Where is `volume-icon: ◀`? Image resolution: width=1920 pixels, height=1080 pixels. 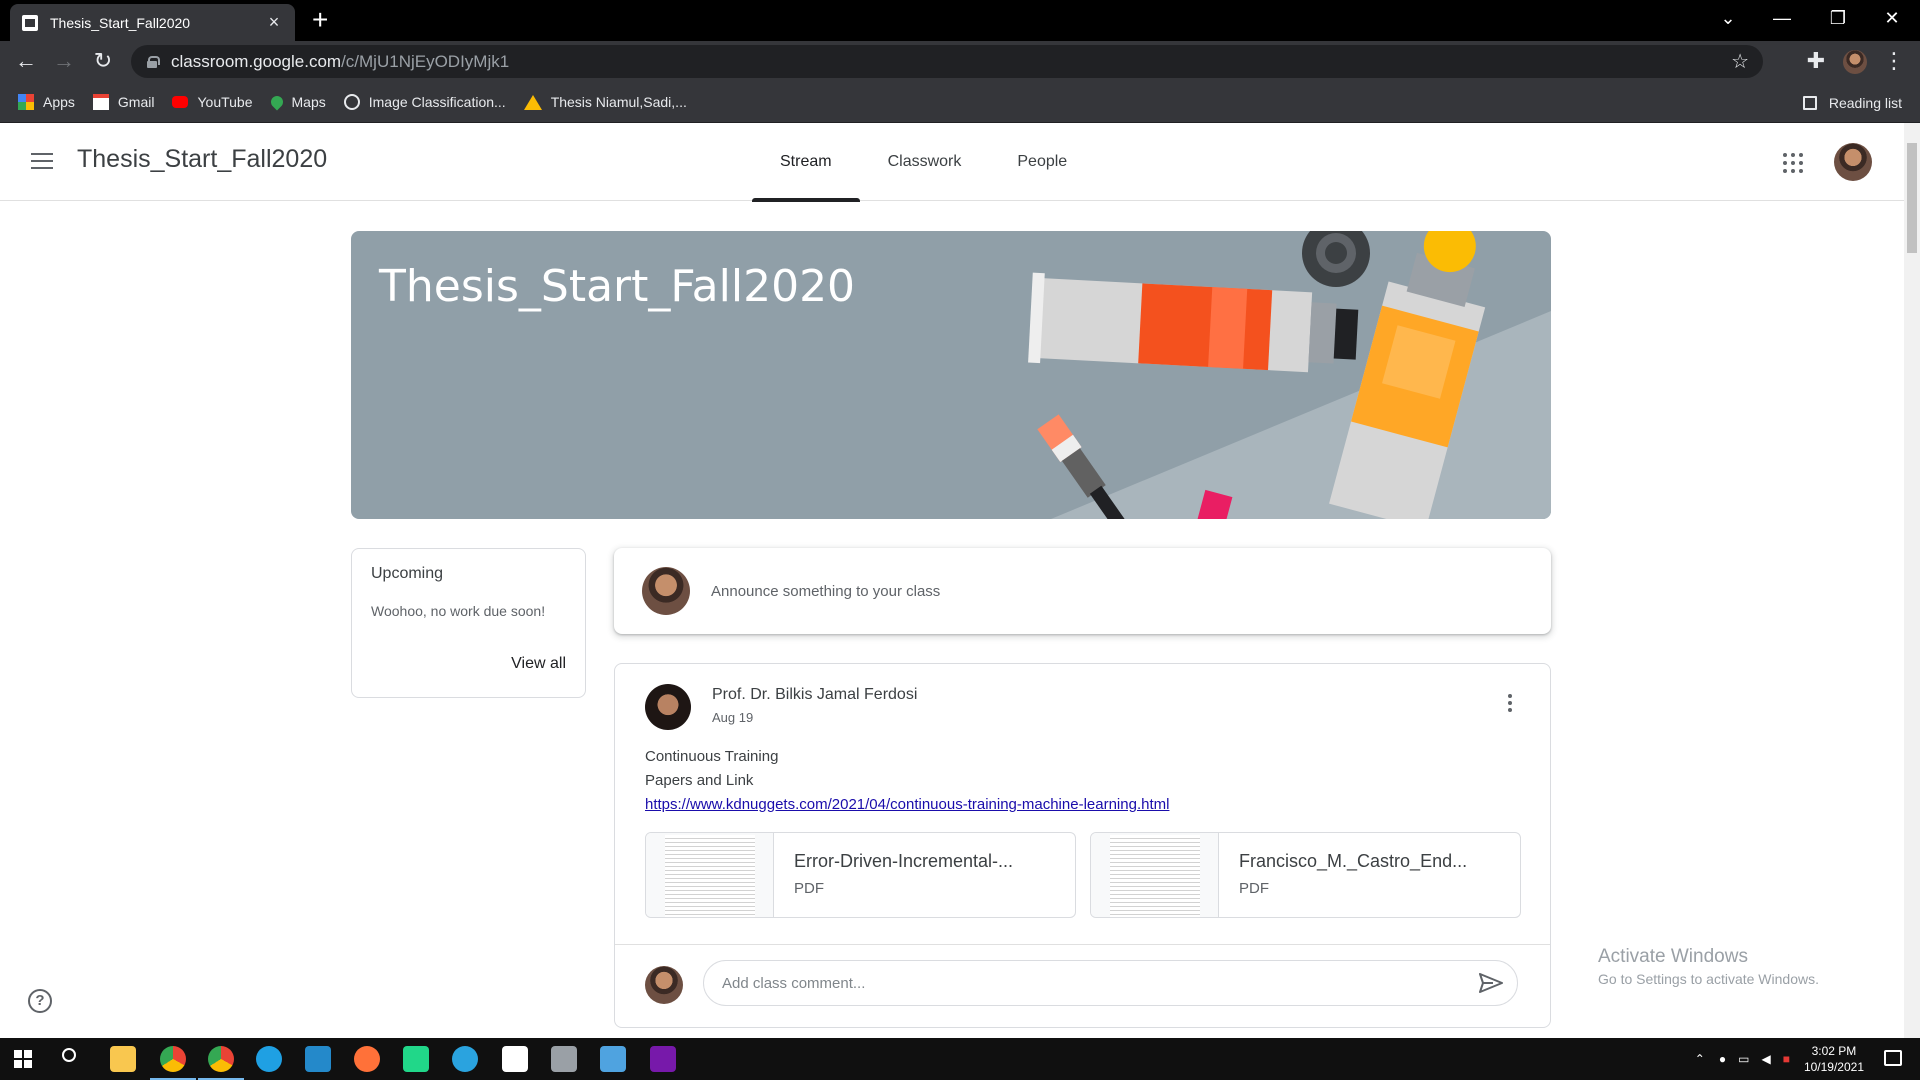 volume-icon: ◀ is located at coordinates (1765, 1059).